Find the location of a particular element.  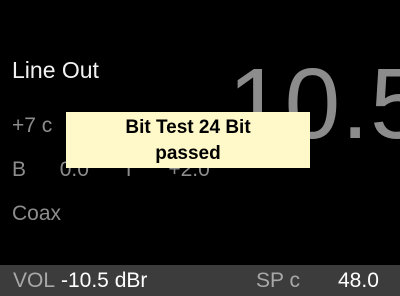

popup-message-line2: passed is located at coordinates (188, 153).